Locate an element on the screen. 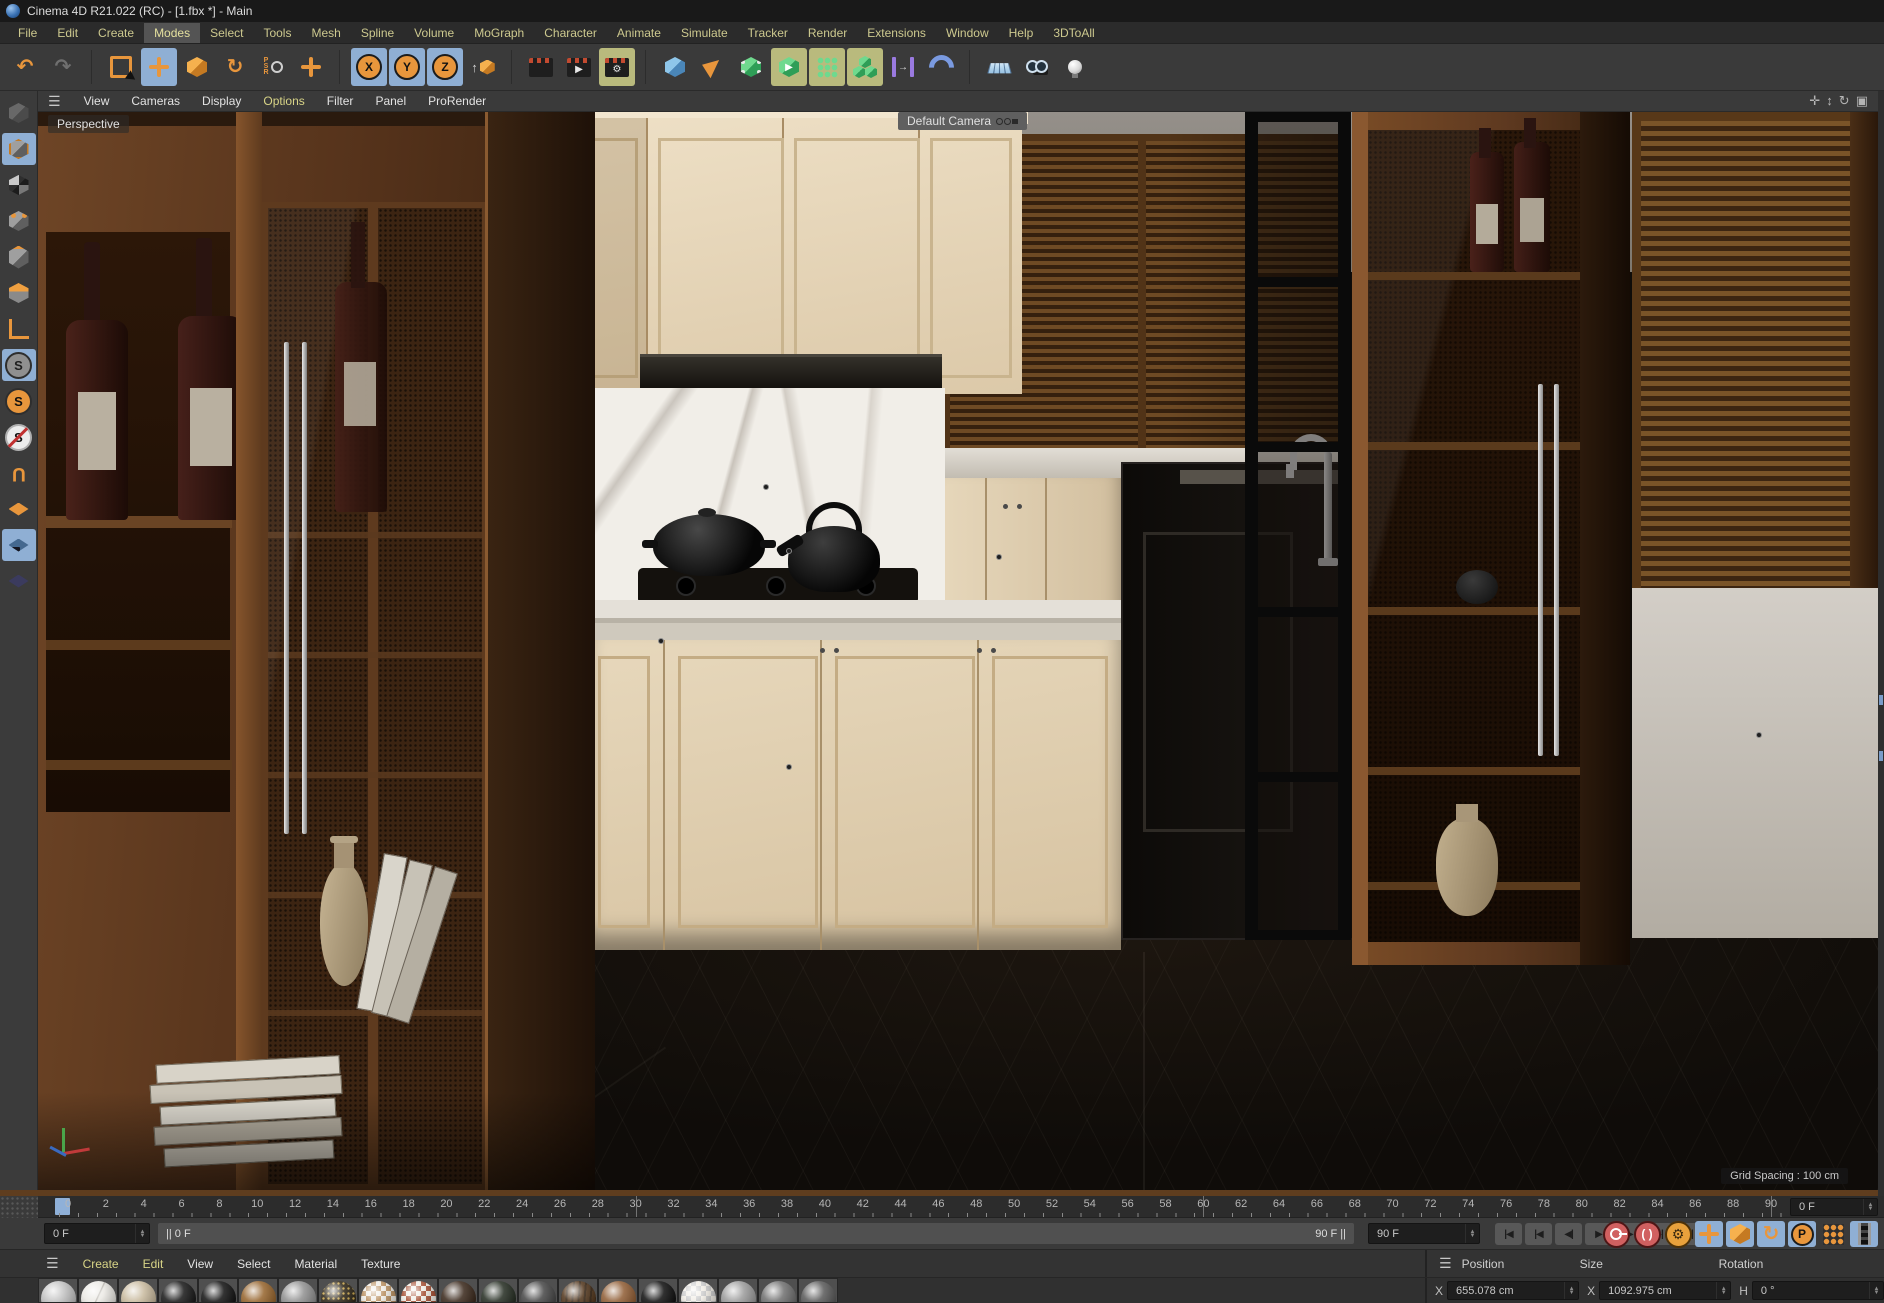  key-scale-toggle is located at coordinates (1740, 1234).